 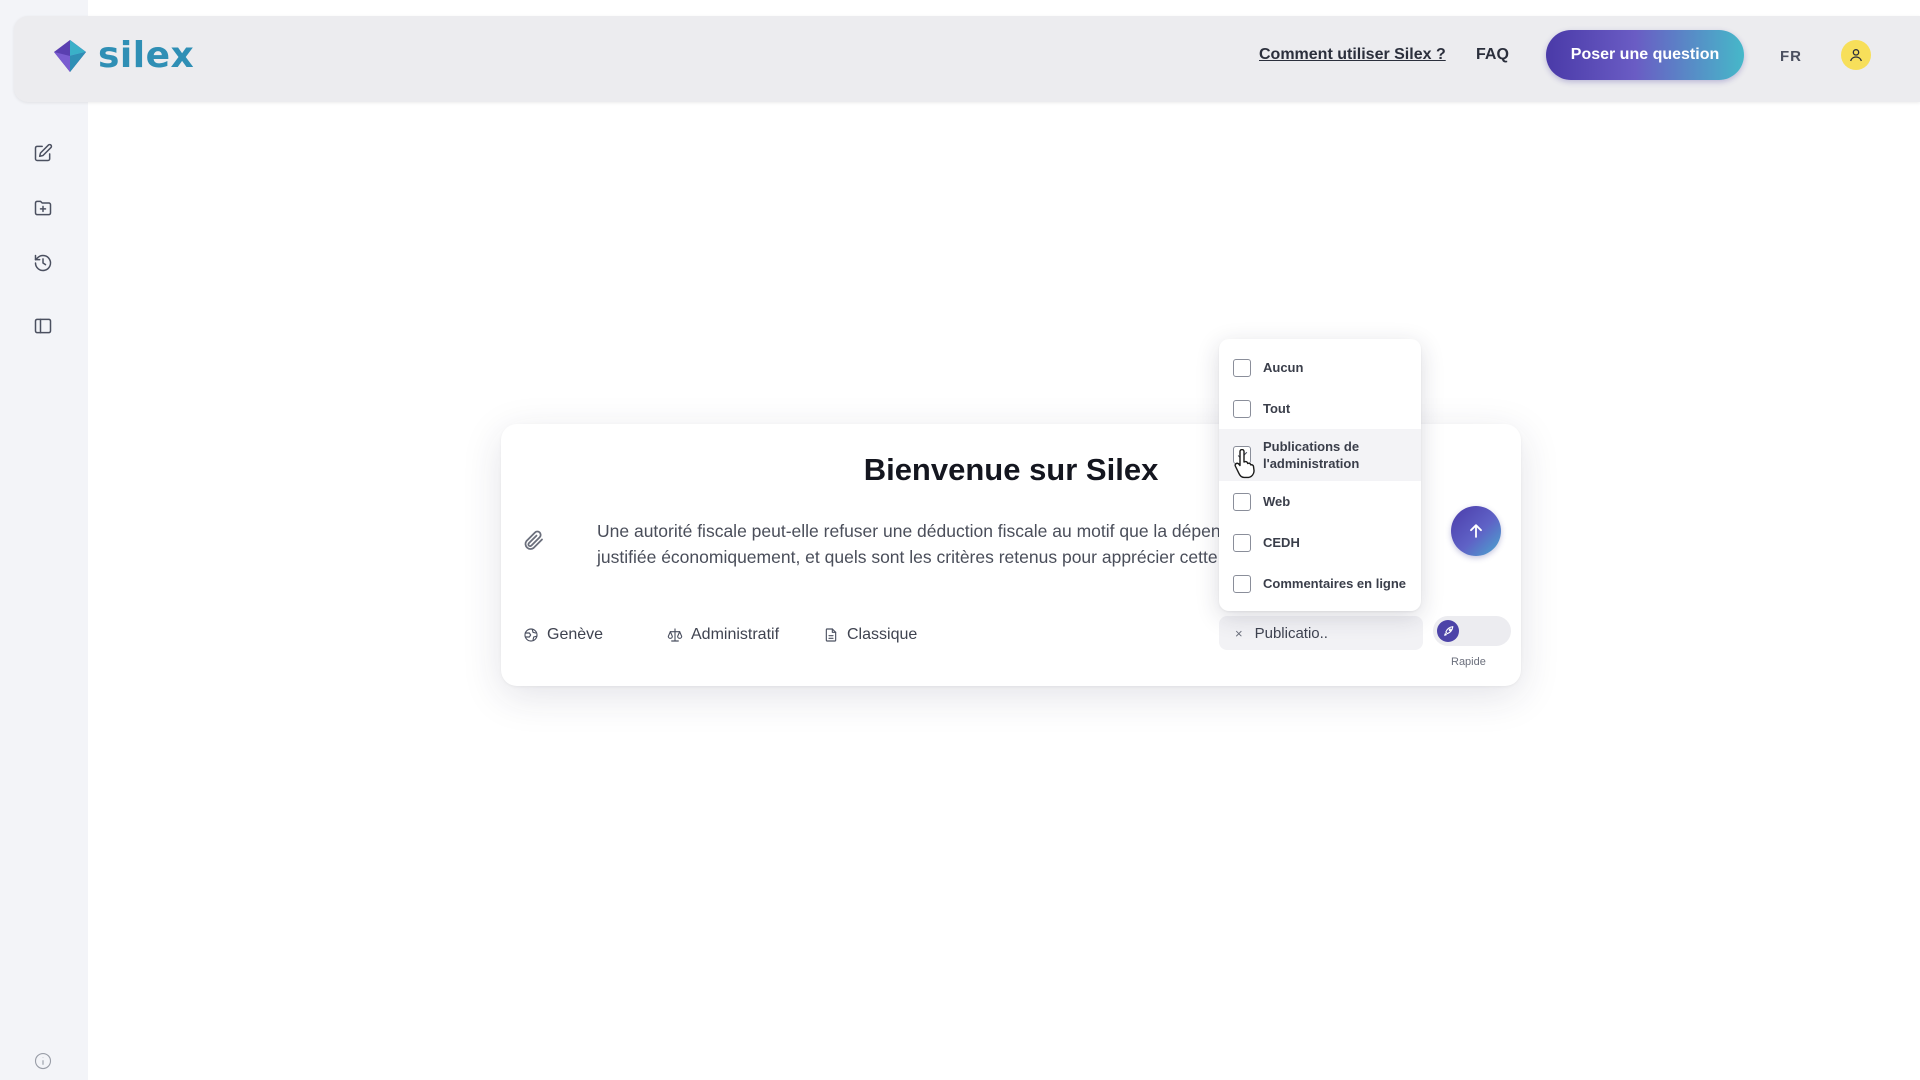 I want to click on document-icon, so click(x=831, y=635).